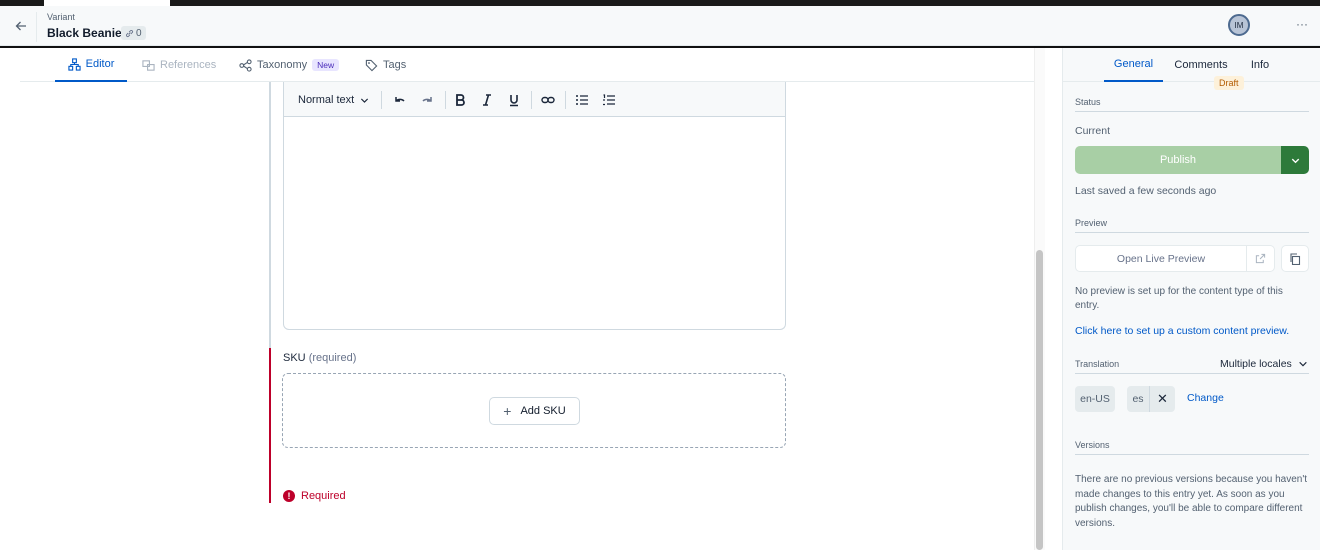  What do you see at coordinates (371, 65) in the screenshot?
I see `tag-icon` at bounding box center [371, 65].